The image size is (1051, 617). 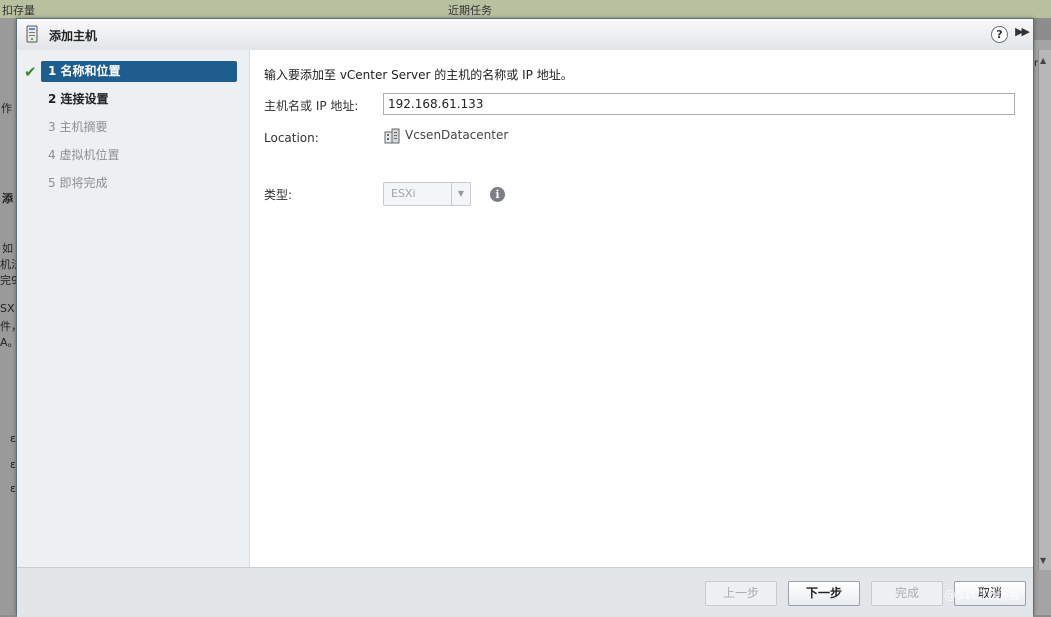 I want to click on step-host-summary: 3 主机摘要, so click(x=133, y=128).